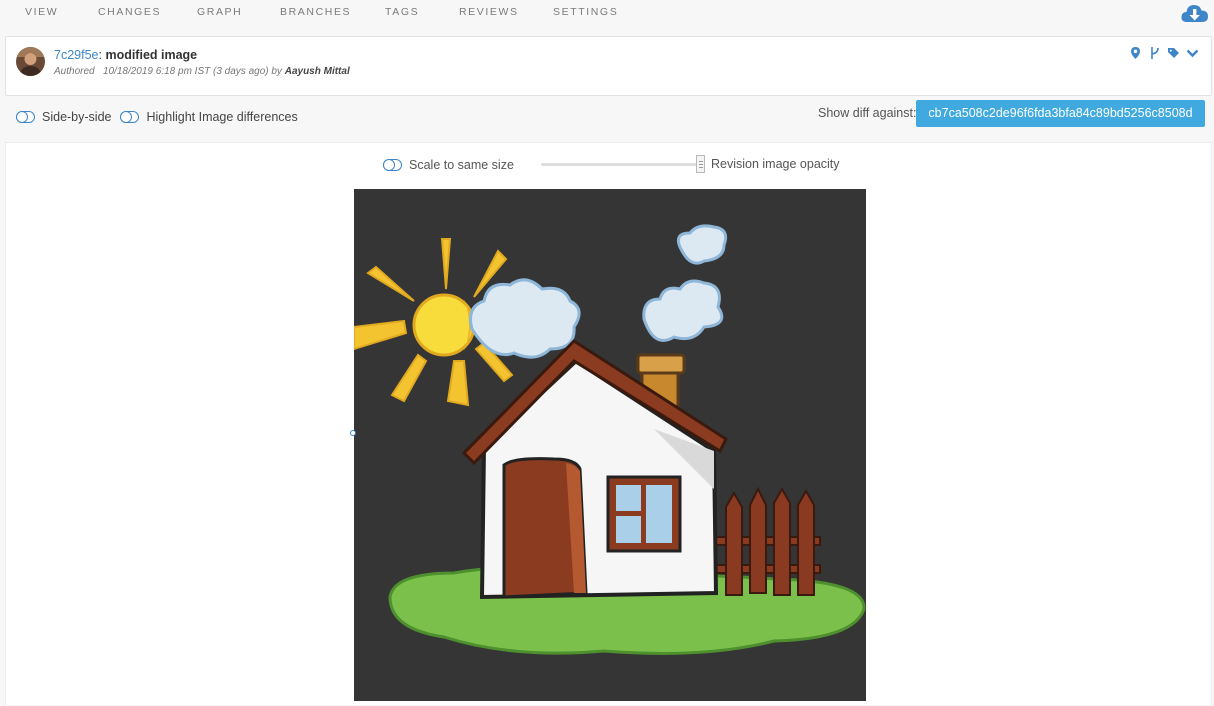 The image size is (1214, 706). Describe the element at coordinates (775, 164) in the screenshot. I see `opacity-label: Revision image opacity` at that location.